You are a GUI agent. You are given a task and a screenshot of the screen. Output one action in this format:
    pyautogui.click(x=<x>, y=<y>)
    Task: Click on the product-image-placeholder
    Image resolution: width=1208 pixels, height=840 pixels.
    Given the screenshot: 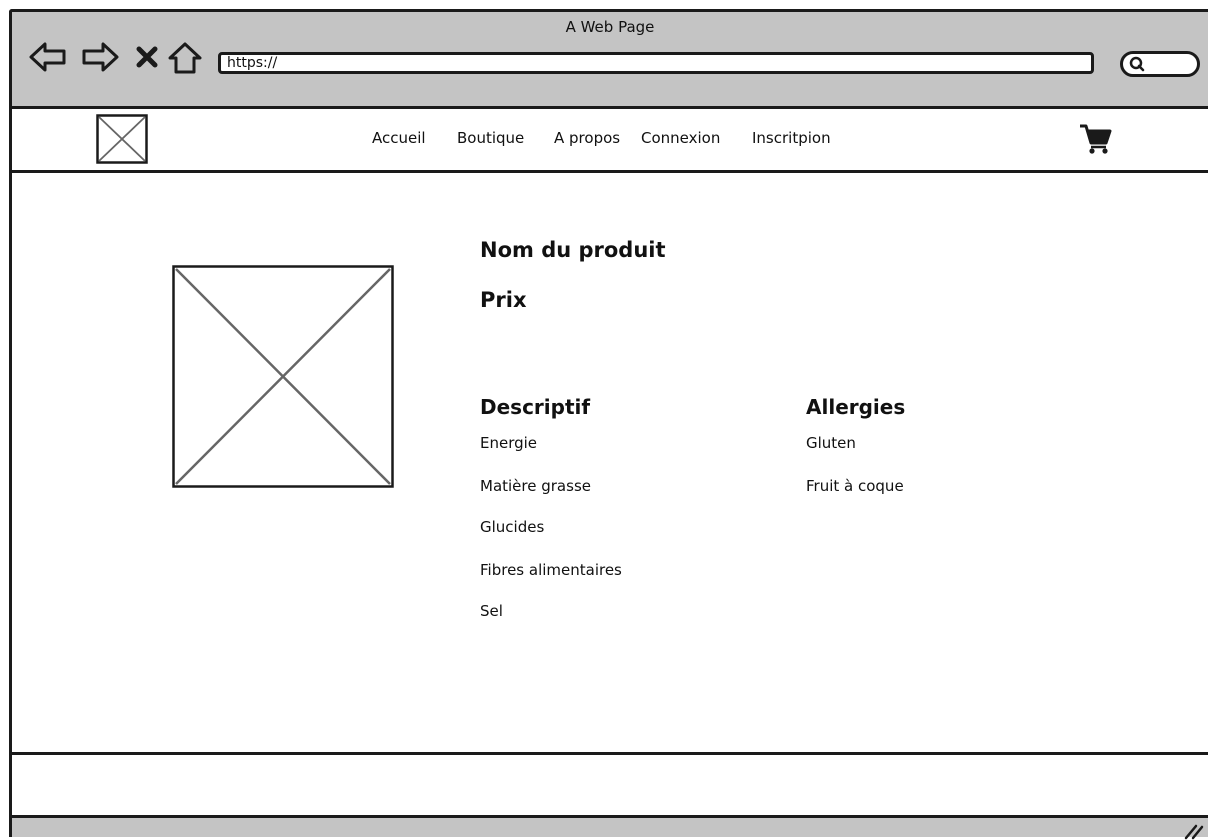 What is the action you would take?
    pyautogui.click(x=283, y=376)
    